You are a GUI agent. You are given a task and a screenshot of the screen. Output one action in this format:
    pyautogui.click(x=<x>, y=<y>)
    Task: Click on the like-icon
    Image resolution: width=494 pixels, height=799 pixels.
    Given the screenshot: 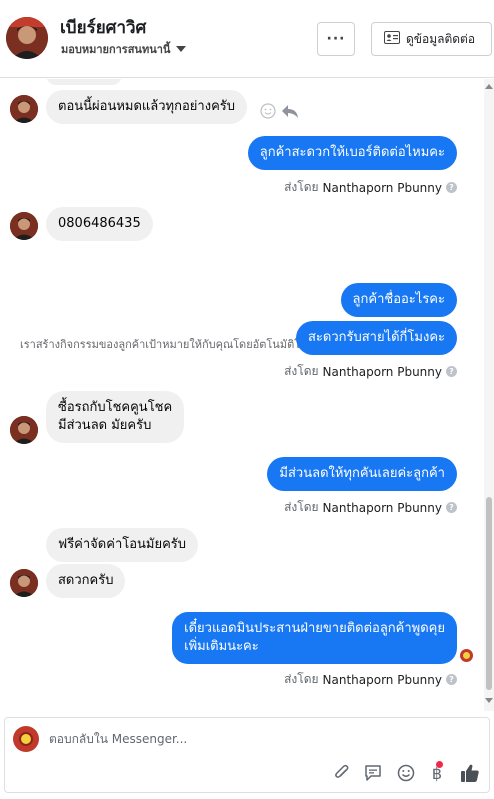 What is the action you would take?
    pyautogui.click(x=470, y=773)
    